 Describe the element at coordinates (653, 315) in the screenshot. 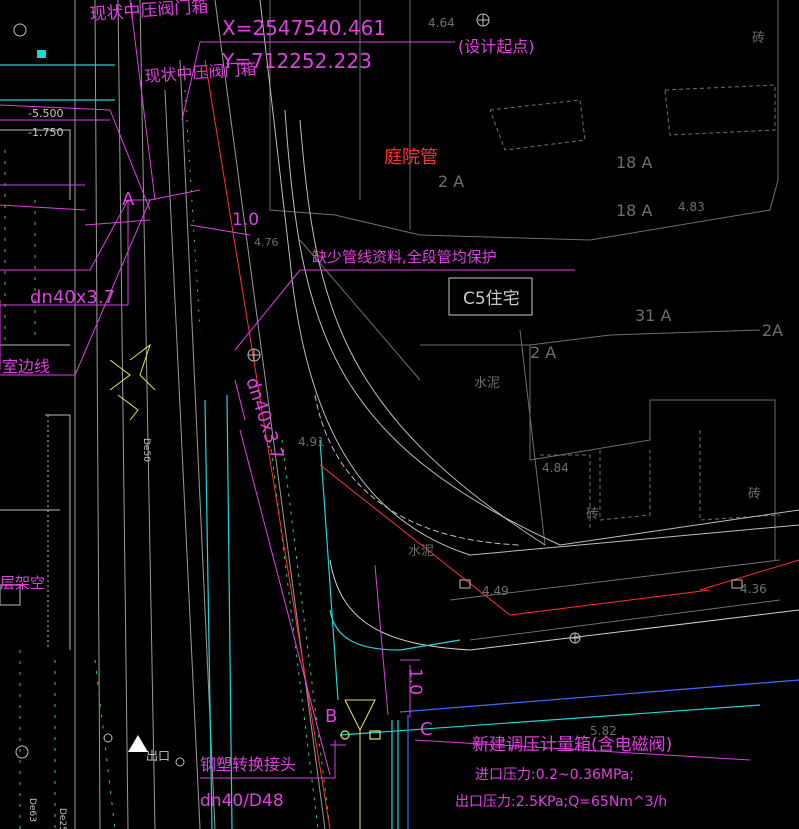

I see `room-31a-label: 31 A` at that location.